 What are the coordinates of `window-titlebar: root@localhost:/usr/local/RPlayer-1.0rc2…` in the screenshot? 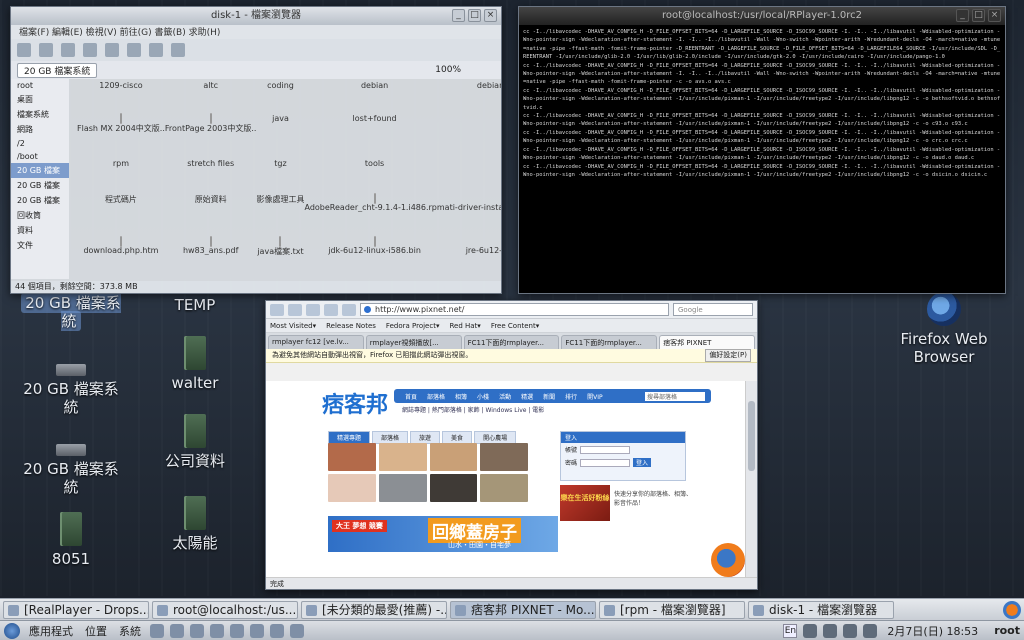 It's located at (762, 16).